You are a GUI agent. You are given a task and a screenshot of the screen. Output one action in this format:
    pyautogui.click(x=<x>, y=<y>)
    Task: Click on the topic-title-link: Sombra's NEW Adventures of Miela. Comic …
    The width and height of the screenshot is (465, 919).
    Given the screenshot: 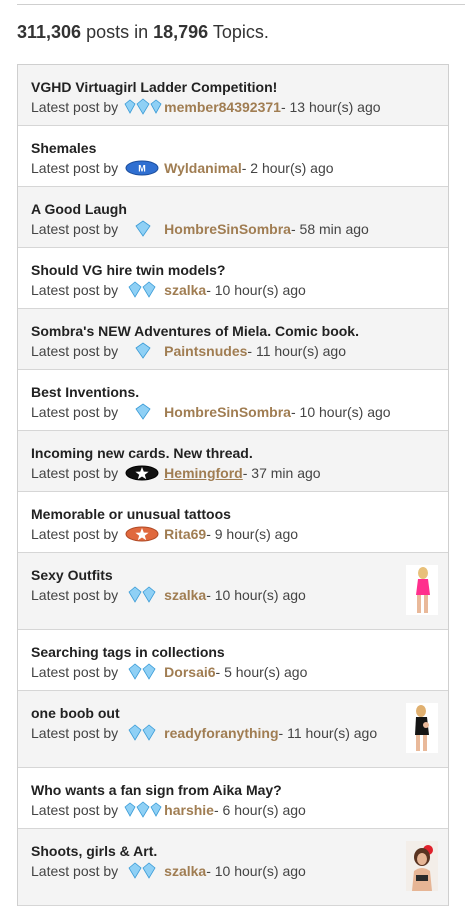 What is the action you would take?
    pyautogui.click(x=195, y=331)
    